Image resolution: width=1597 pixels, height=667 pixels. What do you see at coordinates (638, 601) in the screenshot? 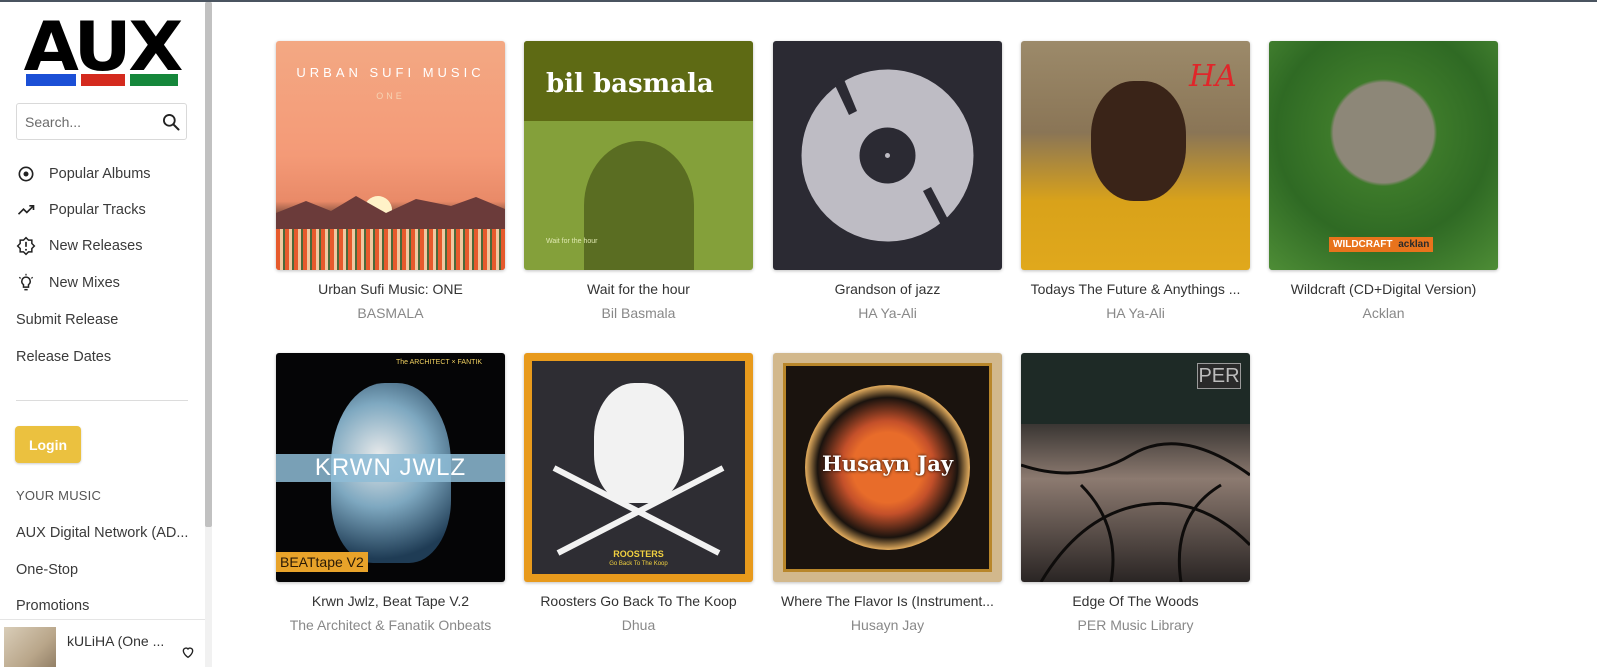
I see `album-title: Roosters Go Back To The Koop` at bounding box center [638, 601].